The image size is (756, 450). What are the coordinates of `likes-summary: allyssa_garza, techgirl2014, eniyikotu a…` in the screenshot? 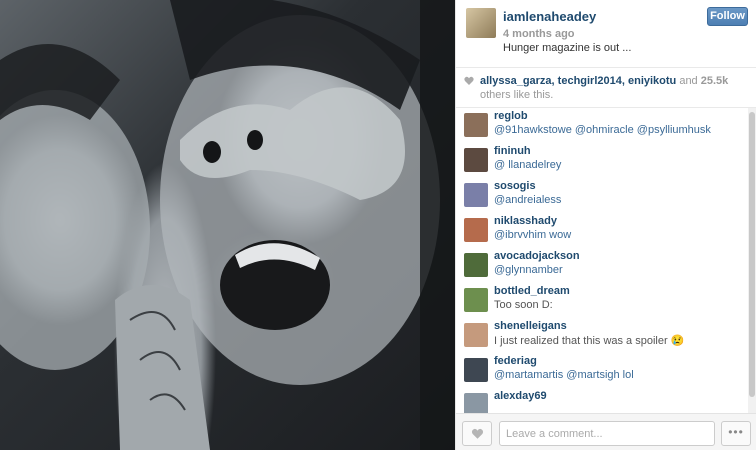 It's located at (606, 88).